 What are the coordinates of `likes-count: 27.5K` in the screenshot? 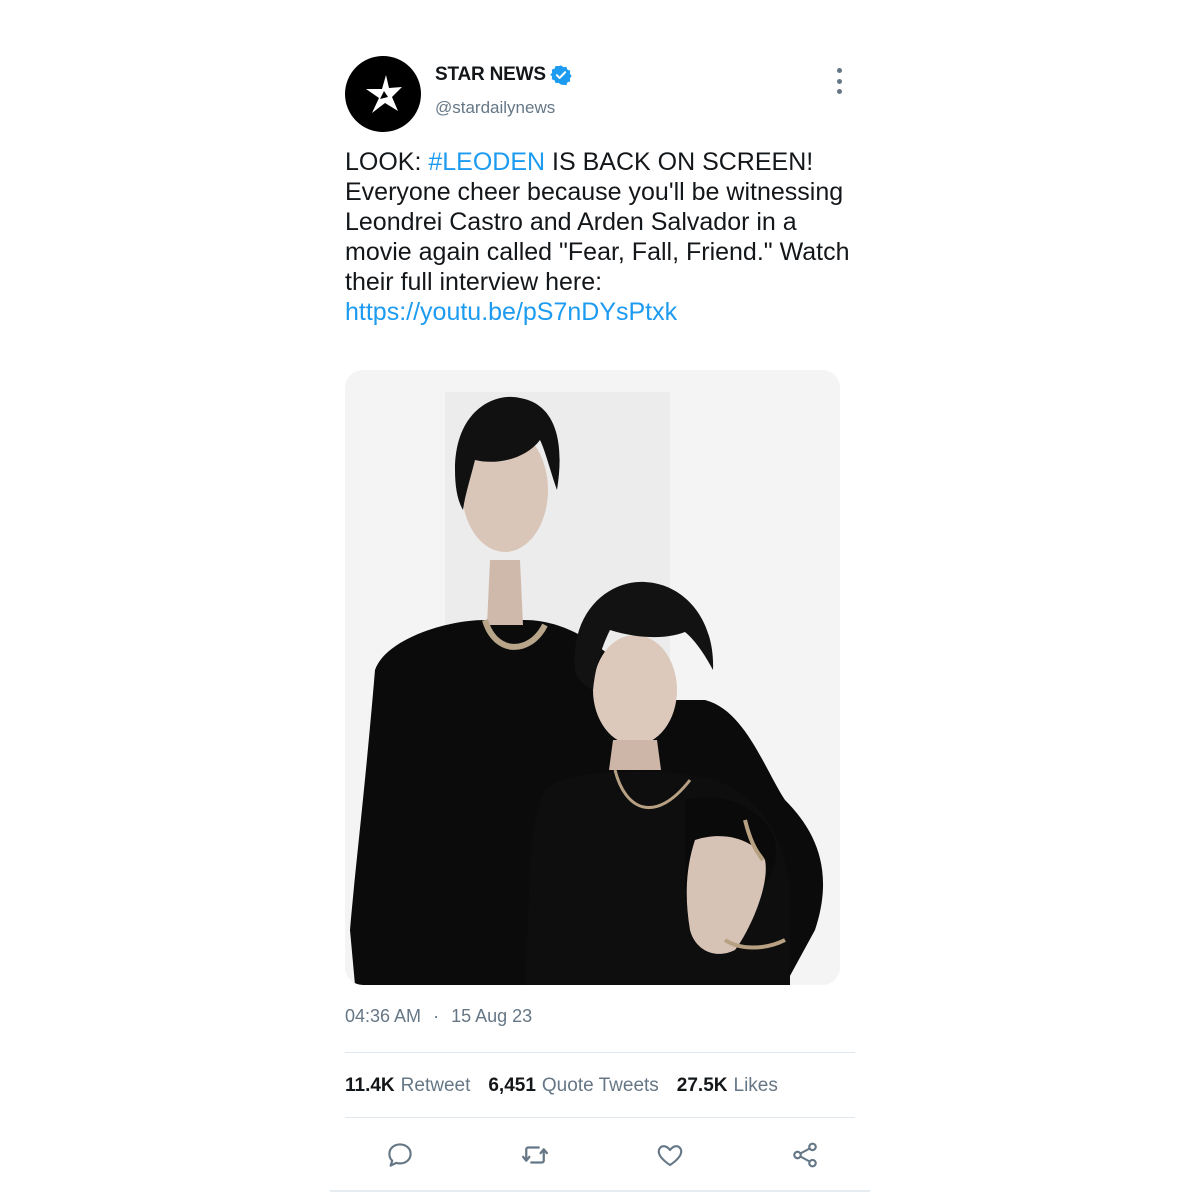 It's located at (702, 1085).